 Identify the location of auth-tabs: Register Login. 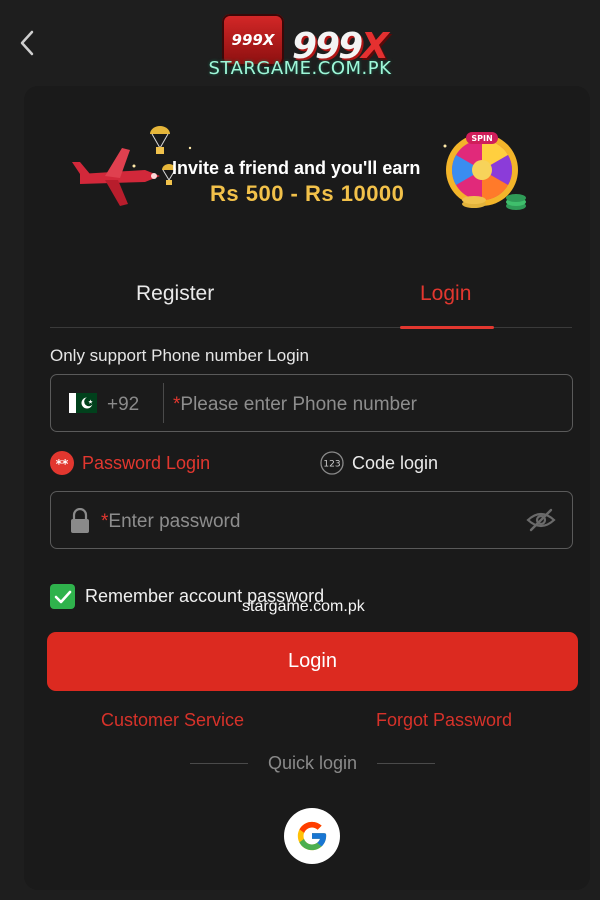
(311, 301).